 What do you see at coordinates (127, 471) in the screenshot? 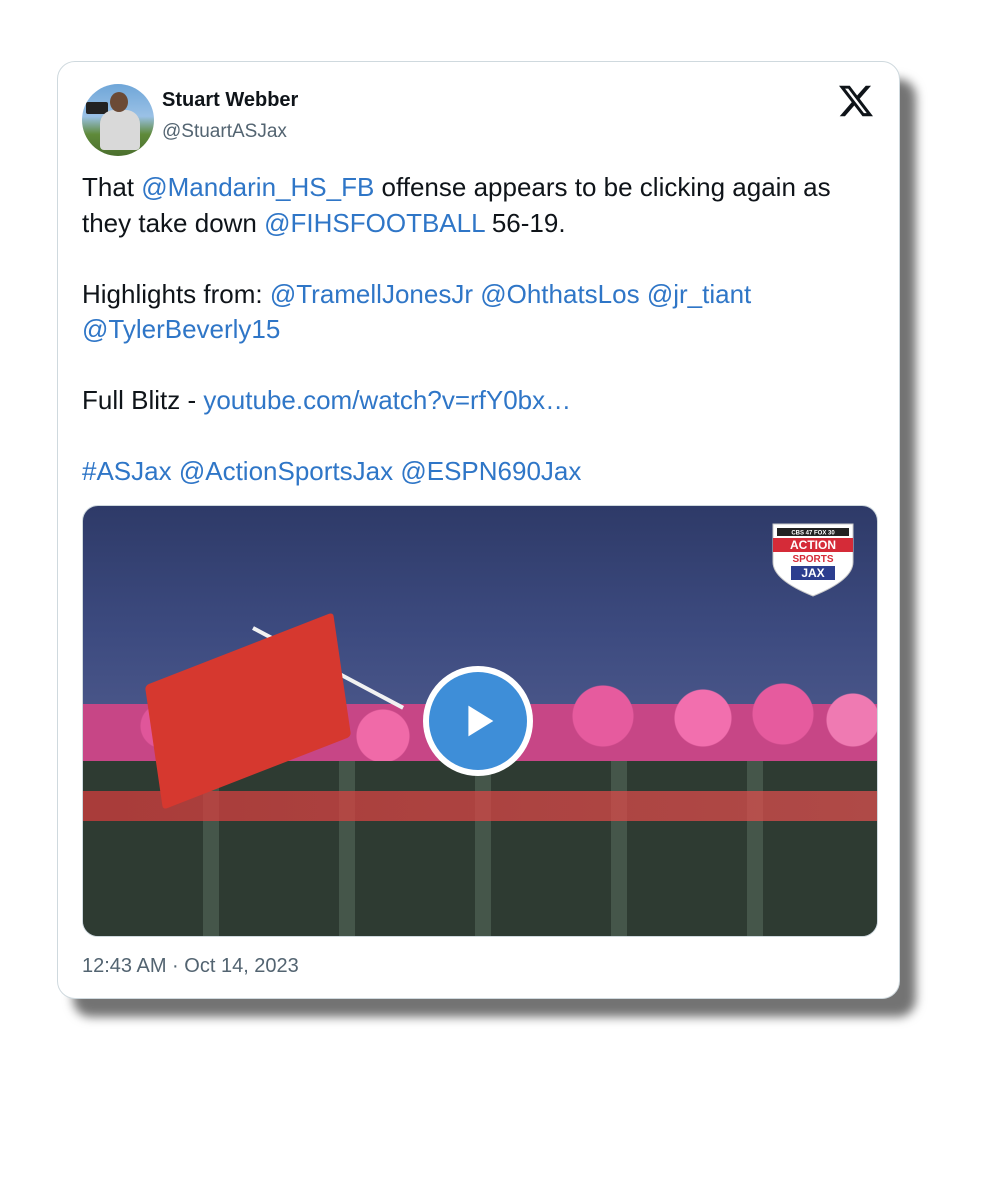
I see `hashtag-link: #ASJax` at bounding box center [127, 471].